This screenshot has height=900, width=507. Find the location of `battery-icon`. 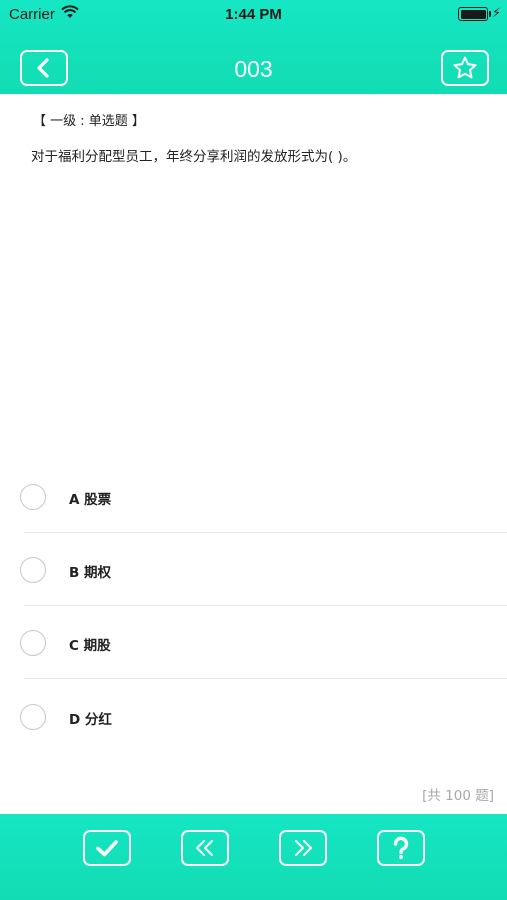

battery-icon is located at coordinates (473, 14).